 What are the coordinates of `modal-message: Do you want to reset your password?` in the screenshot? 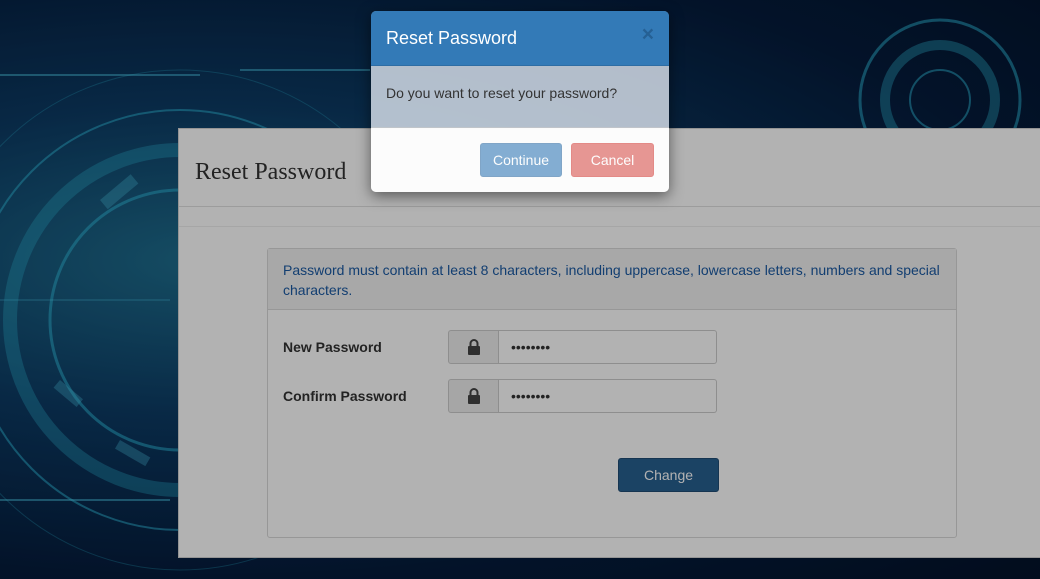 It's located at (502, 93).